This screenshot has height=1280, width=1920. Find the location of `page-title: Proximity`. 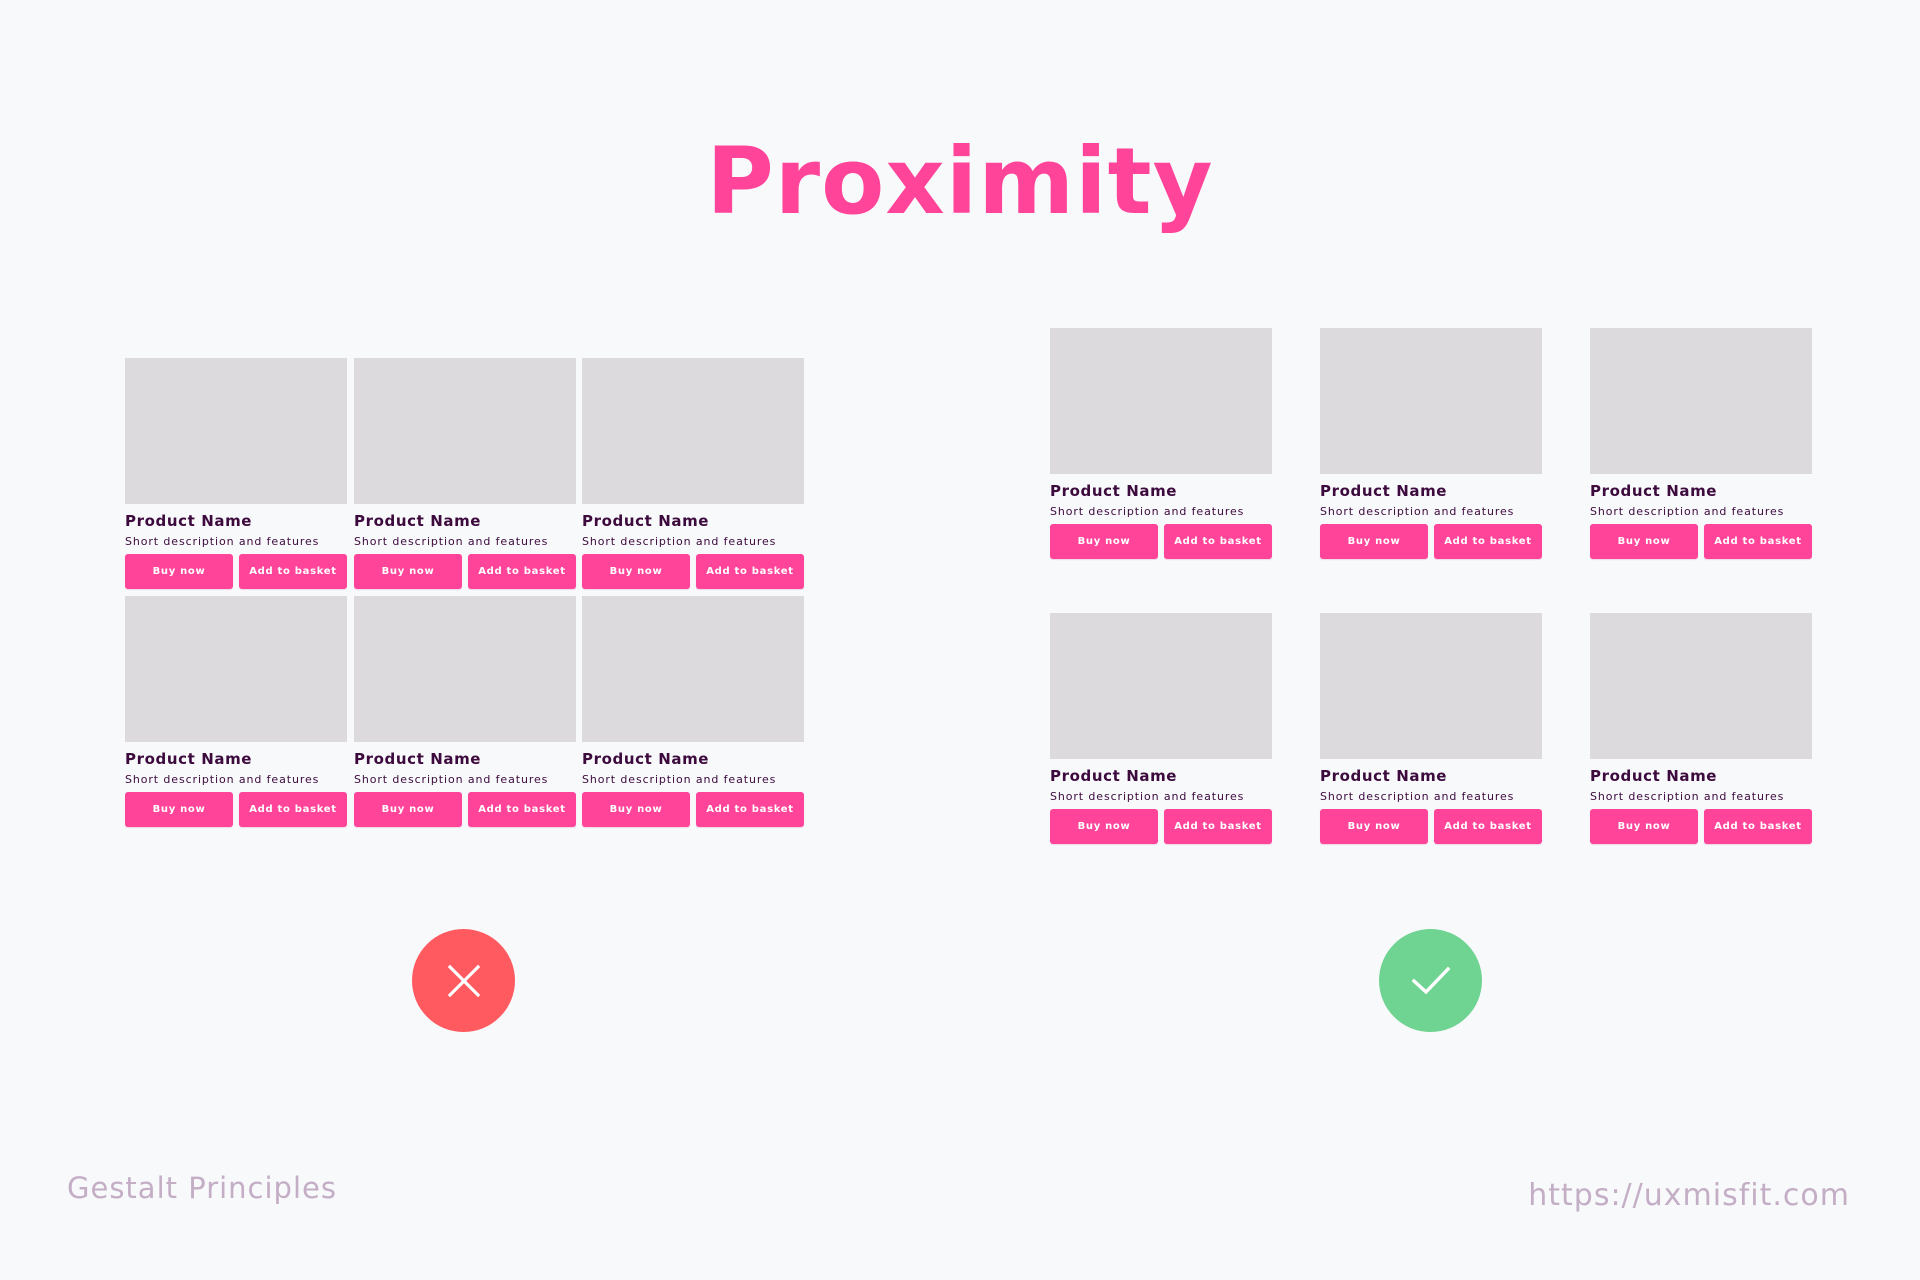

page-title: Proximity is located at coordinates (960, 181).